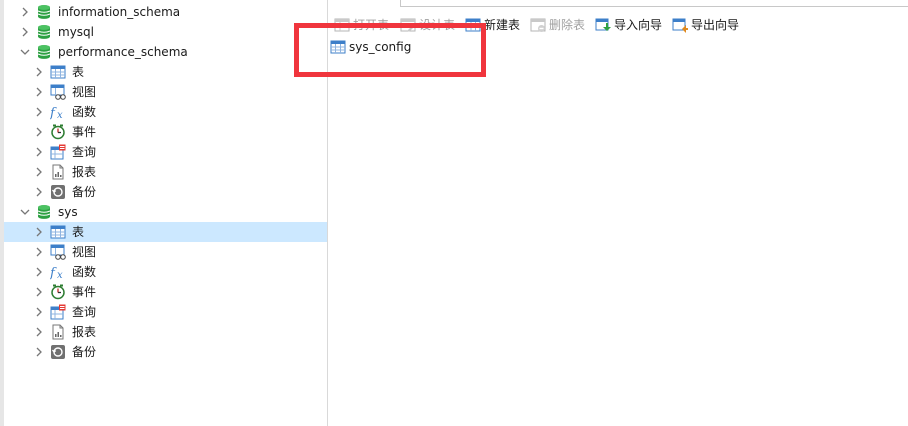 This screenshot has height=426, width=908. Describe the element at coordinates (715, 25) in the screenshot. I see `export-wizard-label: 导出向导` at that location.